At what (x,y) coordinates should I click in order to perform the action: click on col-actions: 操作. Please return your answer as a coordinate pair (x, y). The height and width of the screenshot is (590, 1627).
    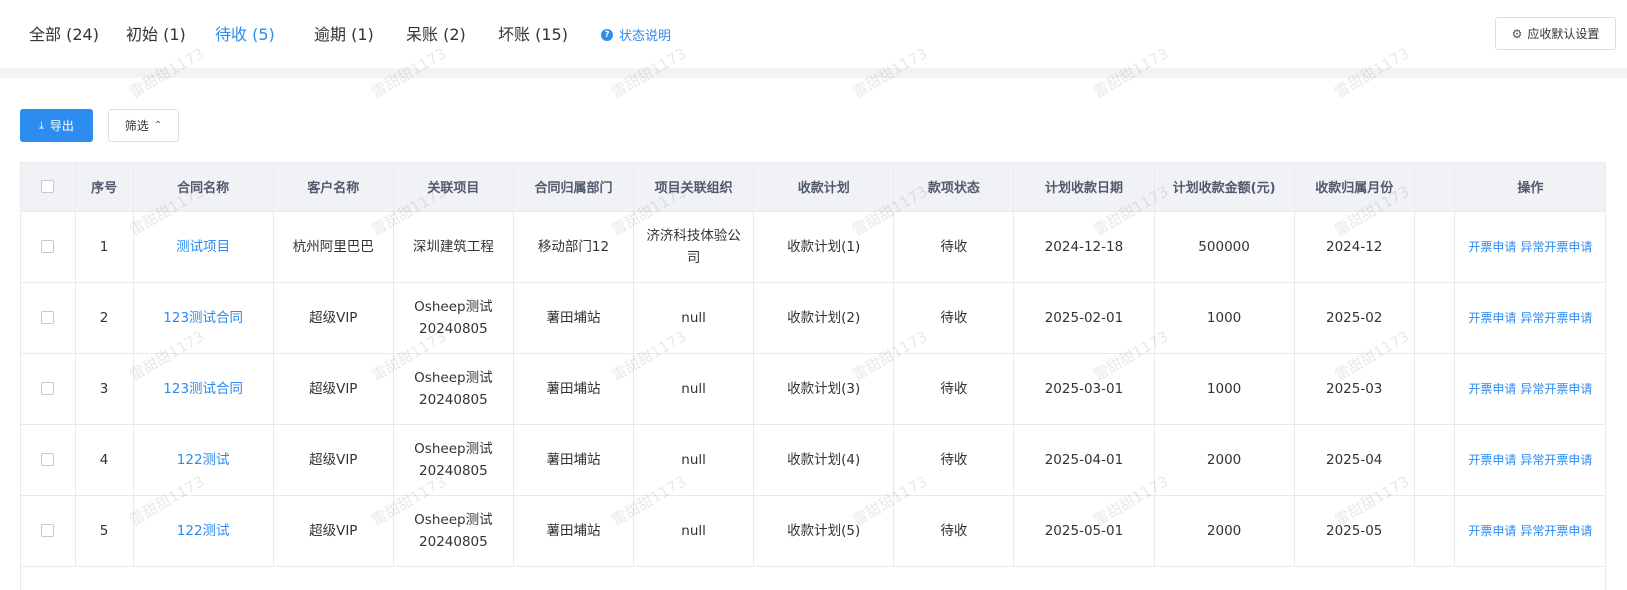
    Looking at the image, I should click on (1529, 187).